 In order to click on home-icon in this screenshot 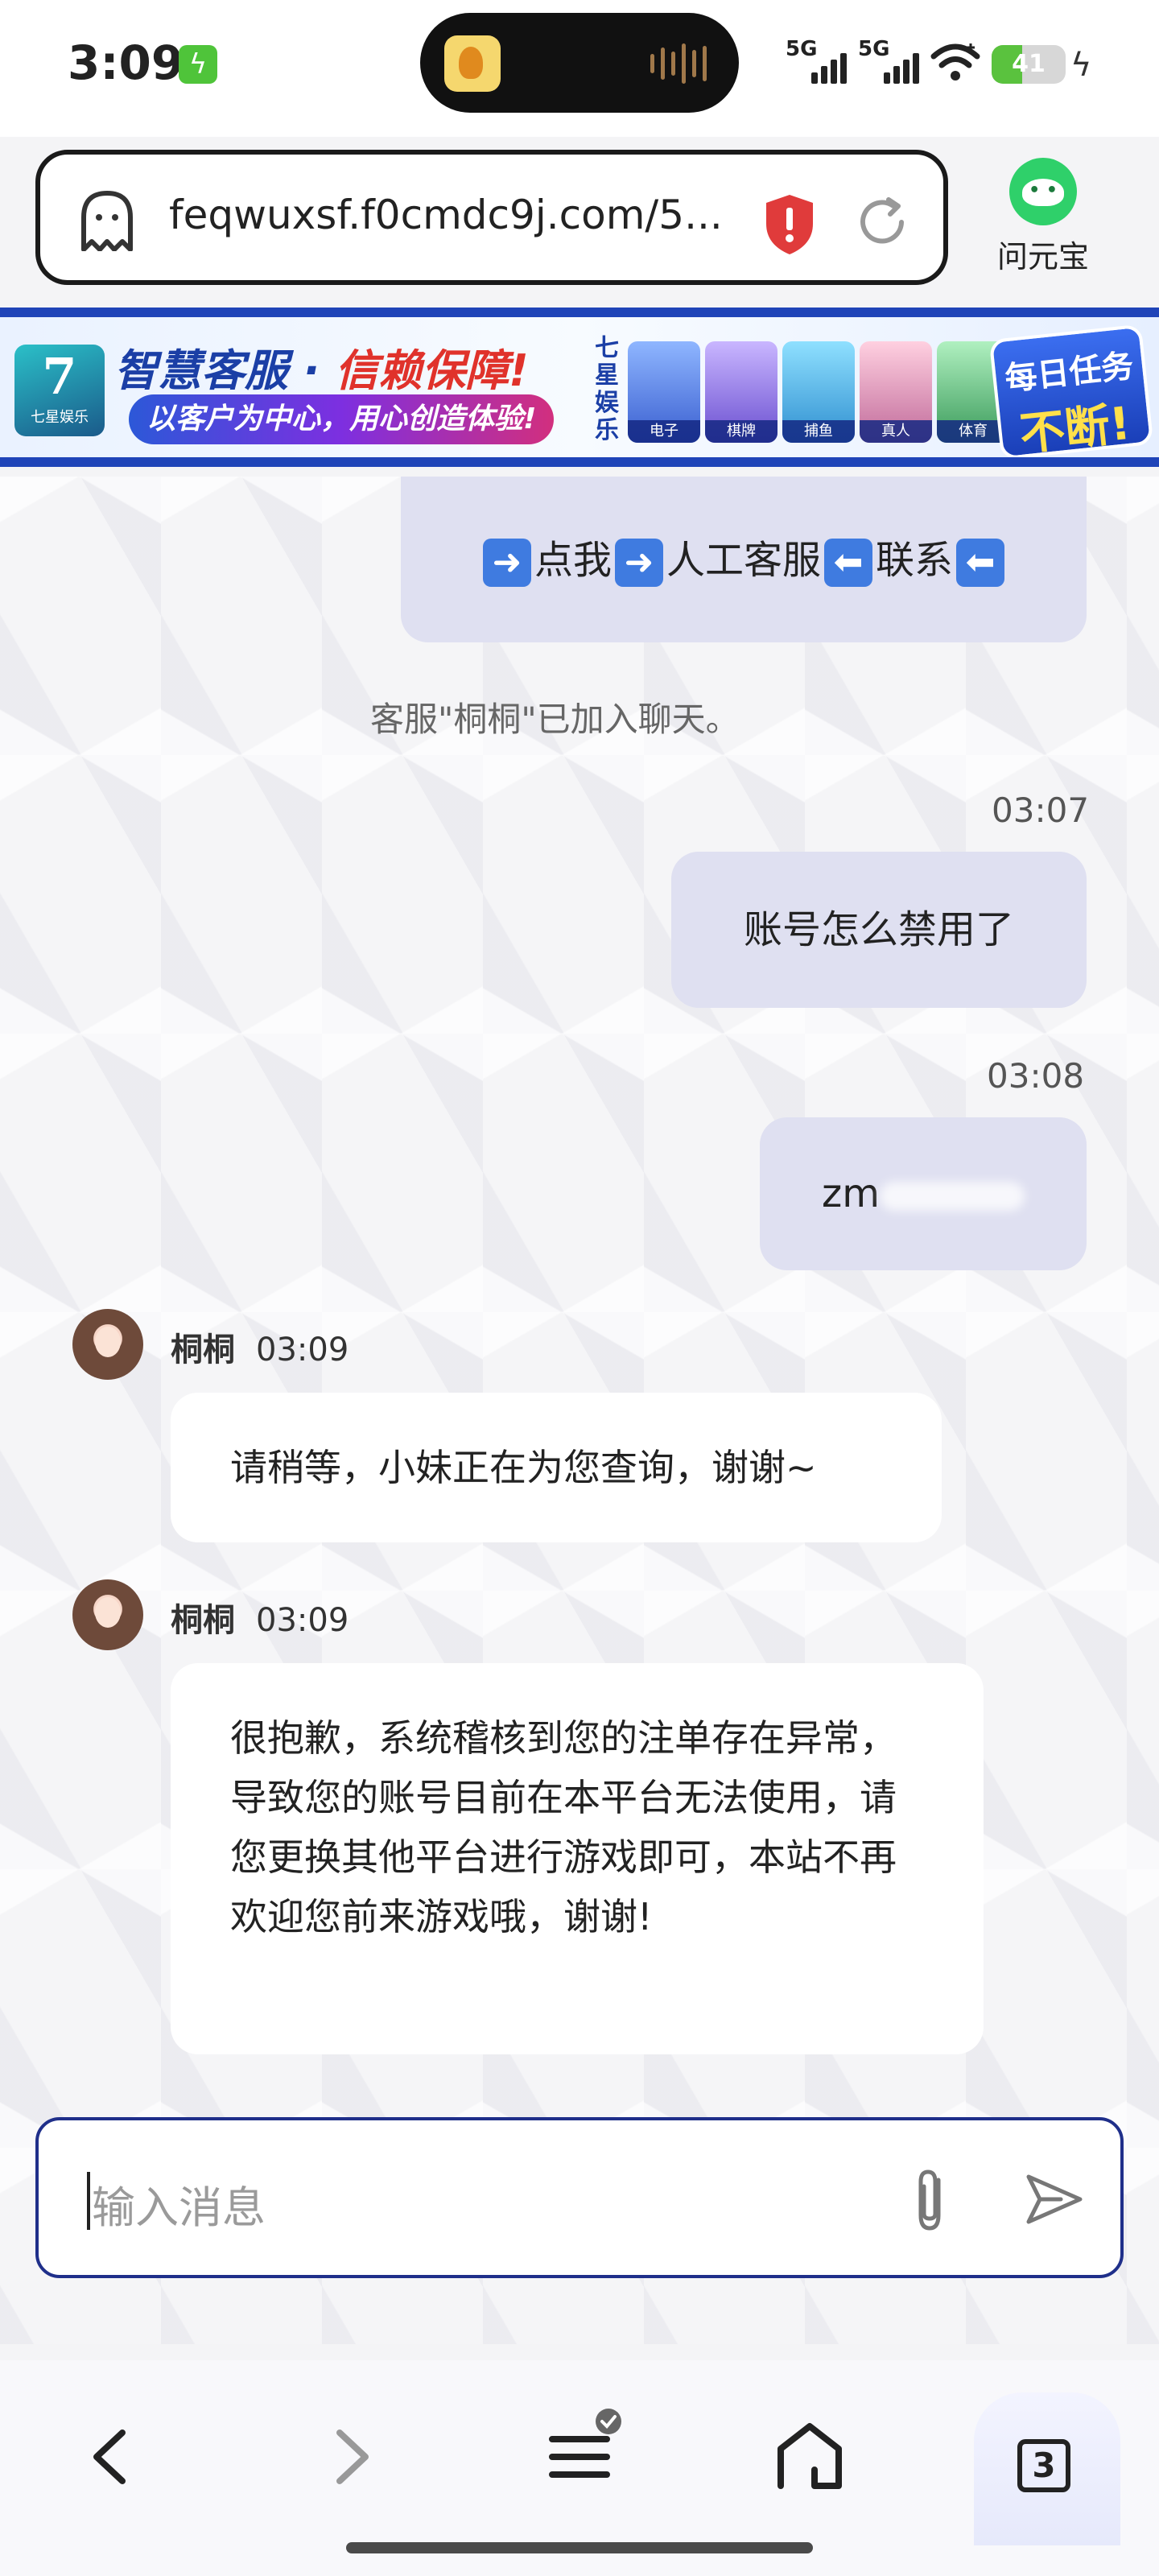, I will do `click(809, 2457)`.